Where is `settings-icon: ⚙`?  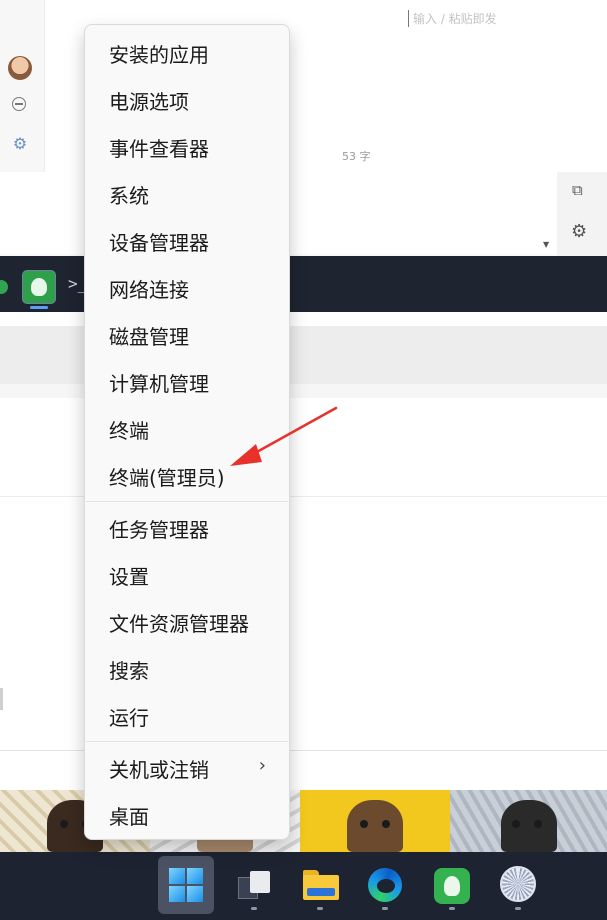 settings-icon: ⚙ is located at coordinates (20, 144).